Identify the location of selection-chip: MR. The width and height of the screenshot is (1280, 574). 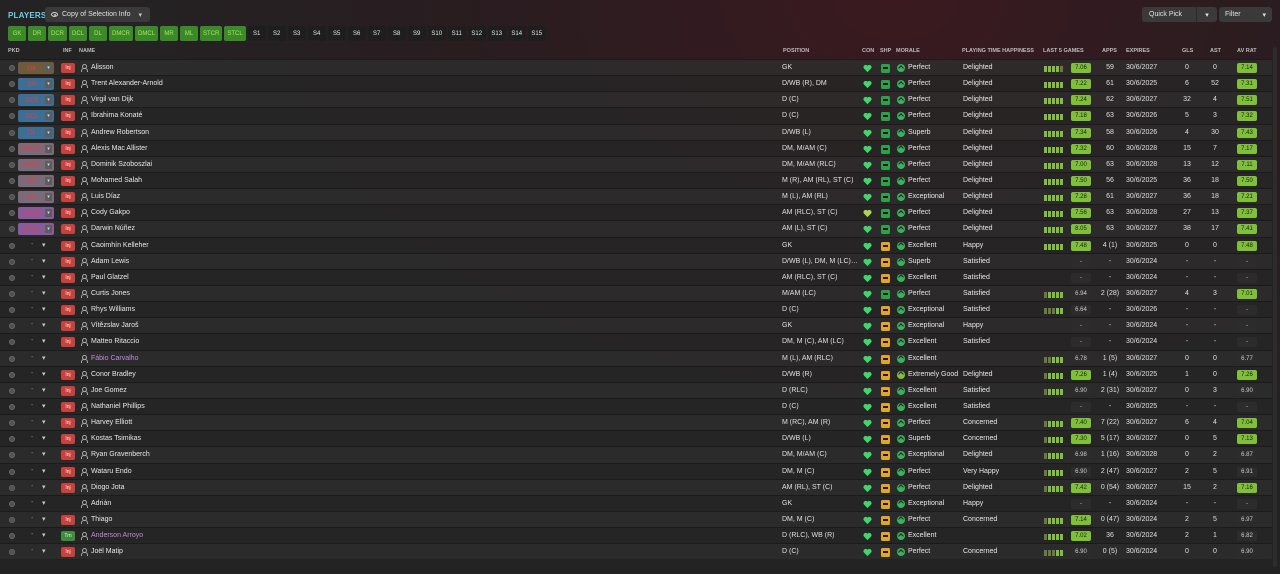
(169, 33).